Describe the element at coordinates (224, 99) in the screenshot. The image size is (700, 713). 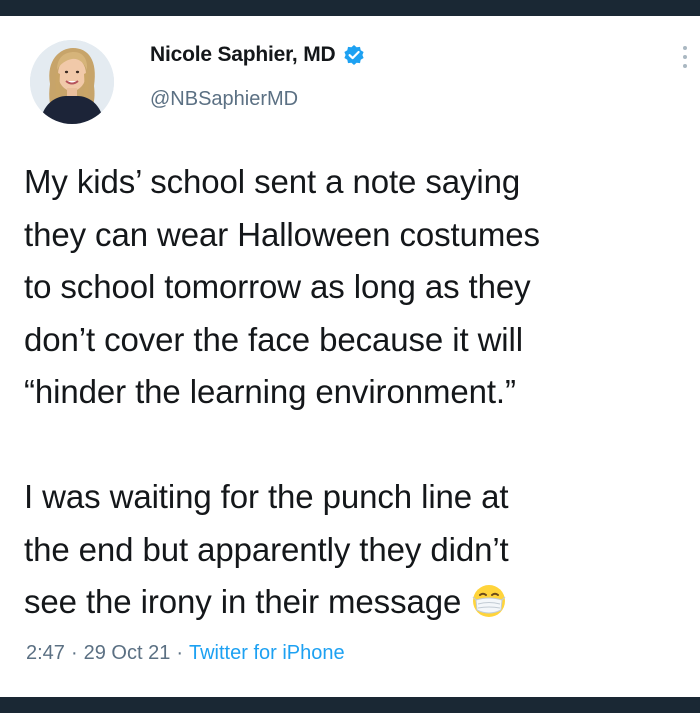
I see `author-handle: @NBSaphierMD` at that location.